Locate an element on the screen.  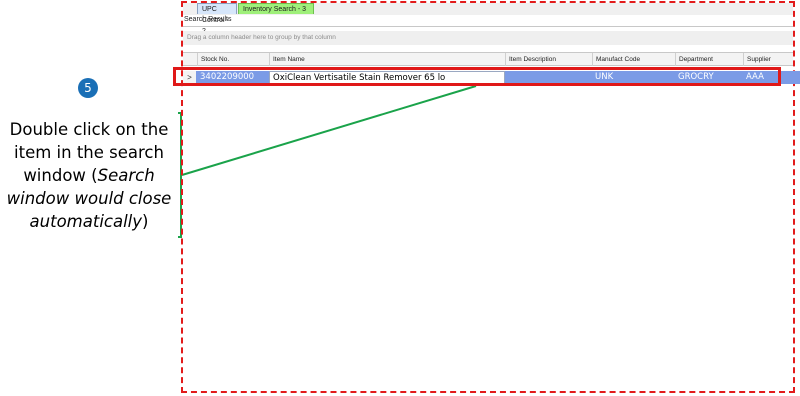
cell-stock-no: 3402209000 is located at coordinates (233, 77).